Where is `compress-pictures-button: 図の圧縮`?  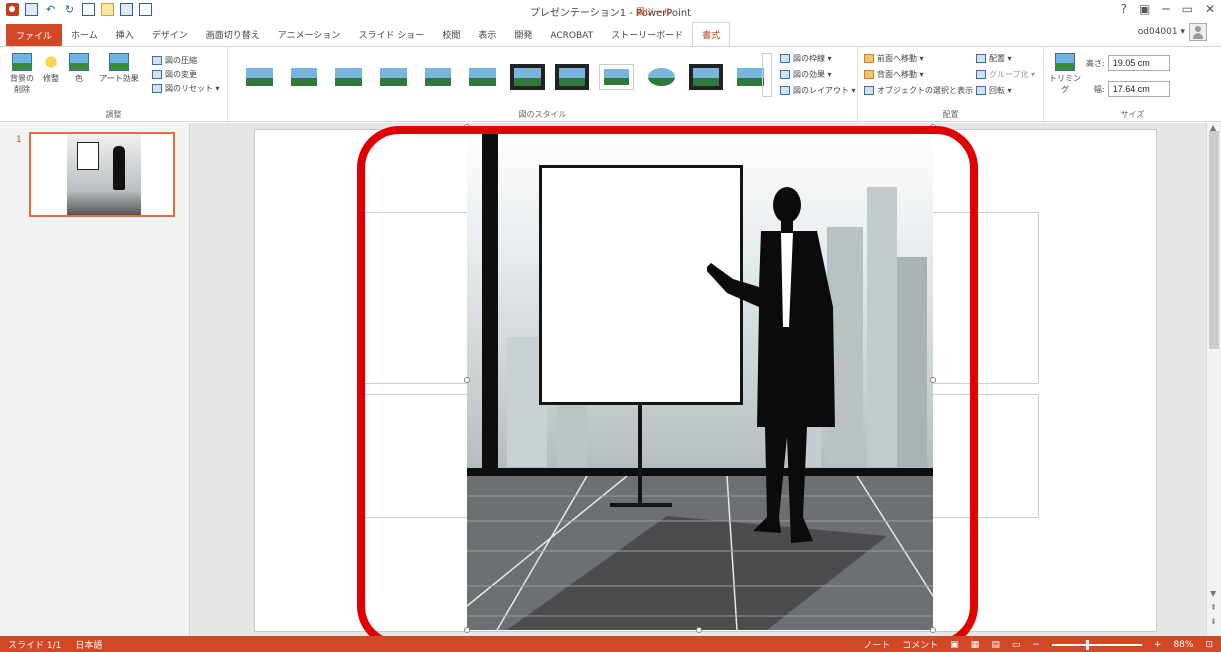
compress-pictures-button: 図の圧縮 is located at coordinates (174, 60).